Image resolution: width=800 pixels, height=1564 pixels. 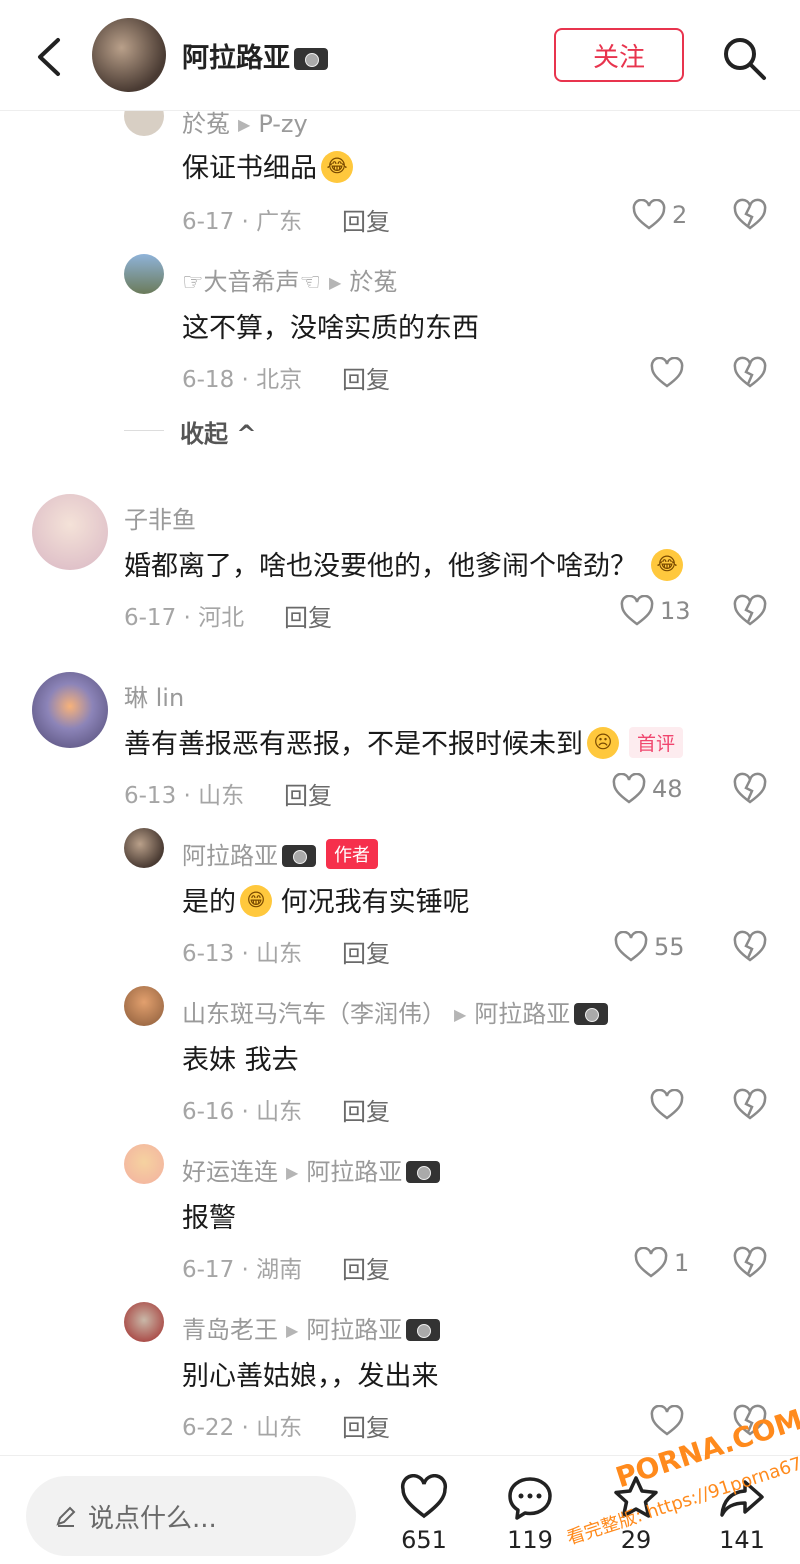 I want to click on share-count: 141, so click(x=742, y=1540).